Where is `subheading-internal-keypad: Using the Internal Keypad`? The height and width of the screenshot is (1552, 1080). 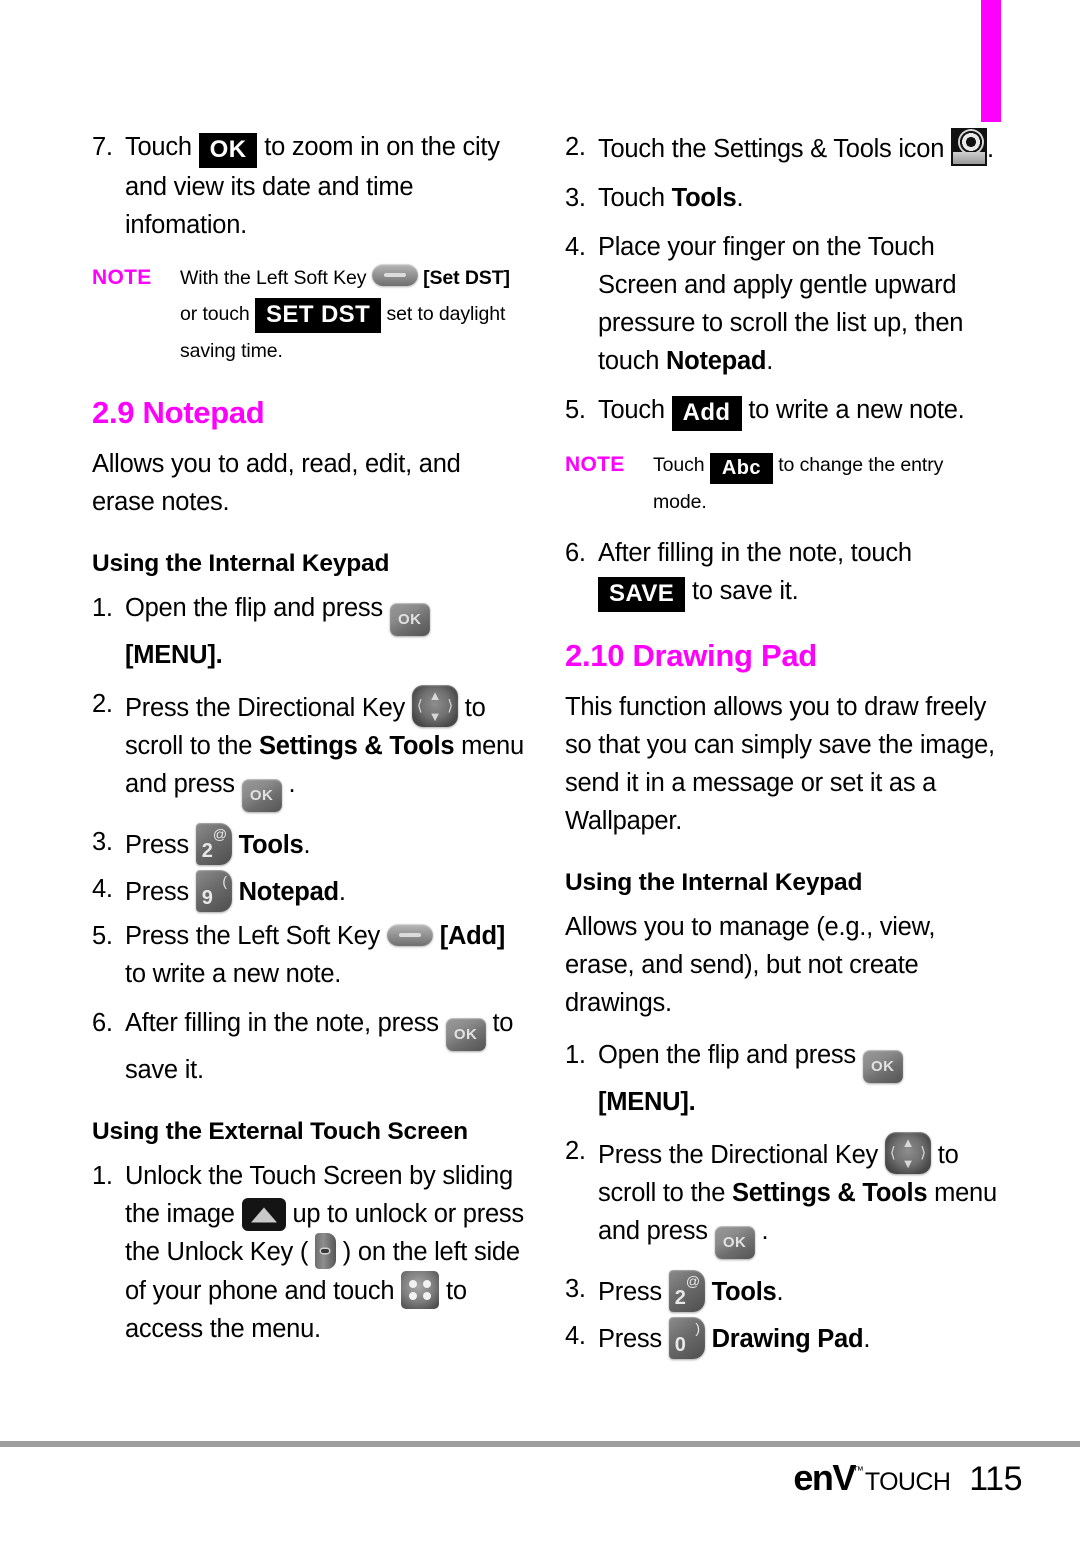 subheading-internal-keypad: Using the Internal Keypad is located at coordinates (714, 882).